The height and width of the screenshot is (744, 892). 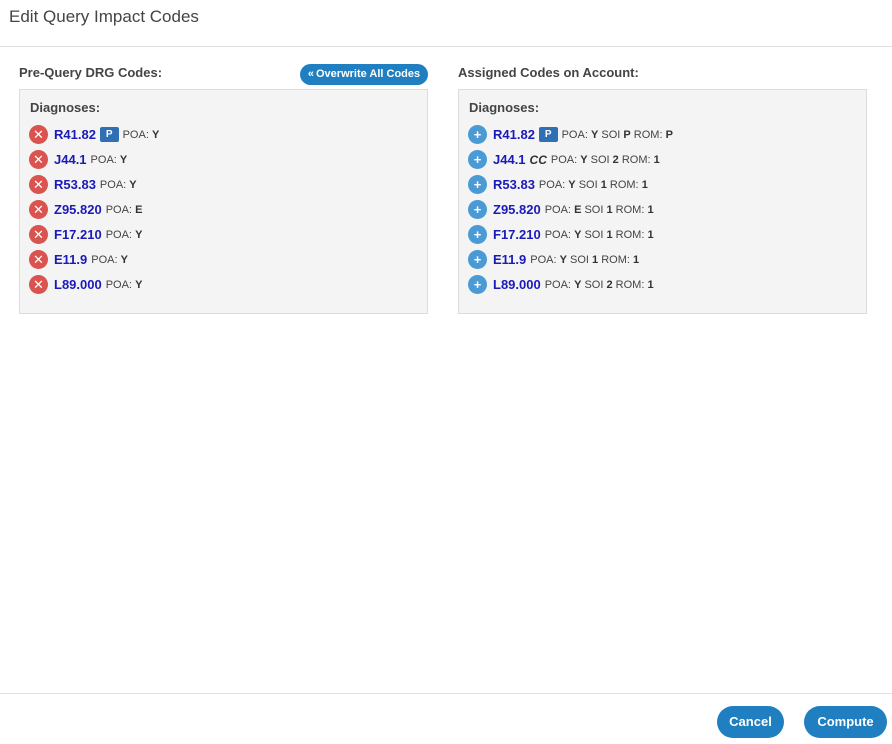 I want to click on list-item: ✕ L89.000 POA: Y, so click(x=94, y=284).